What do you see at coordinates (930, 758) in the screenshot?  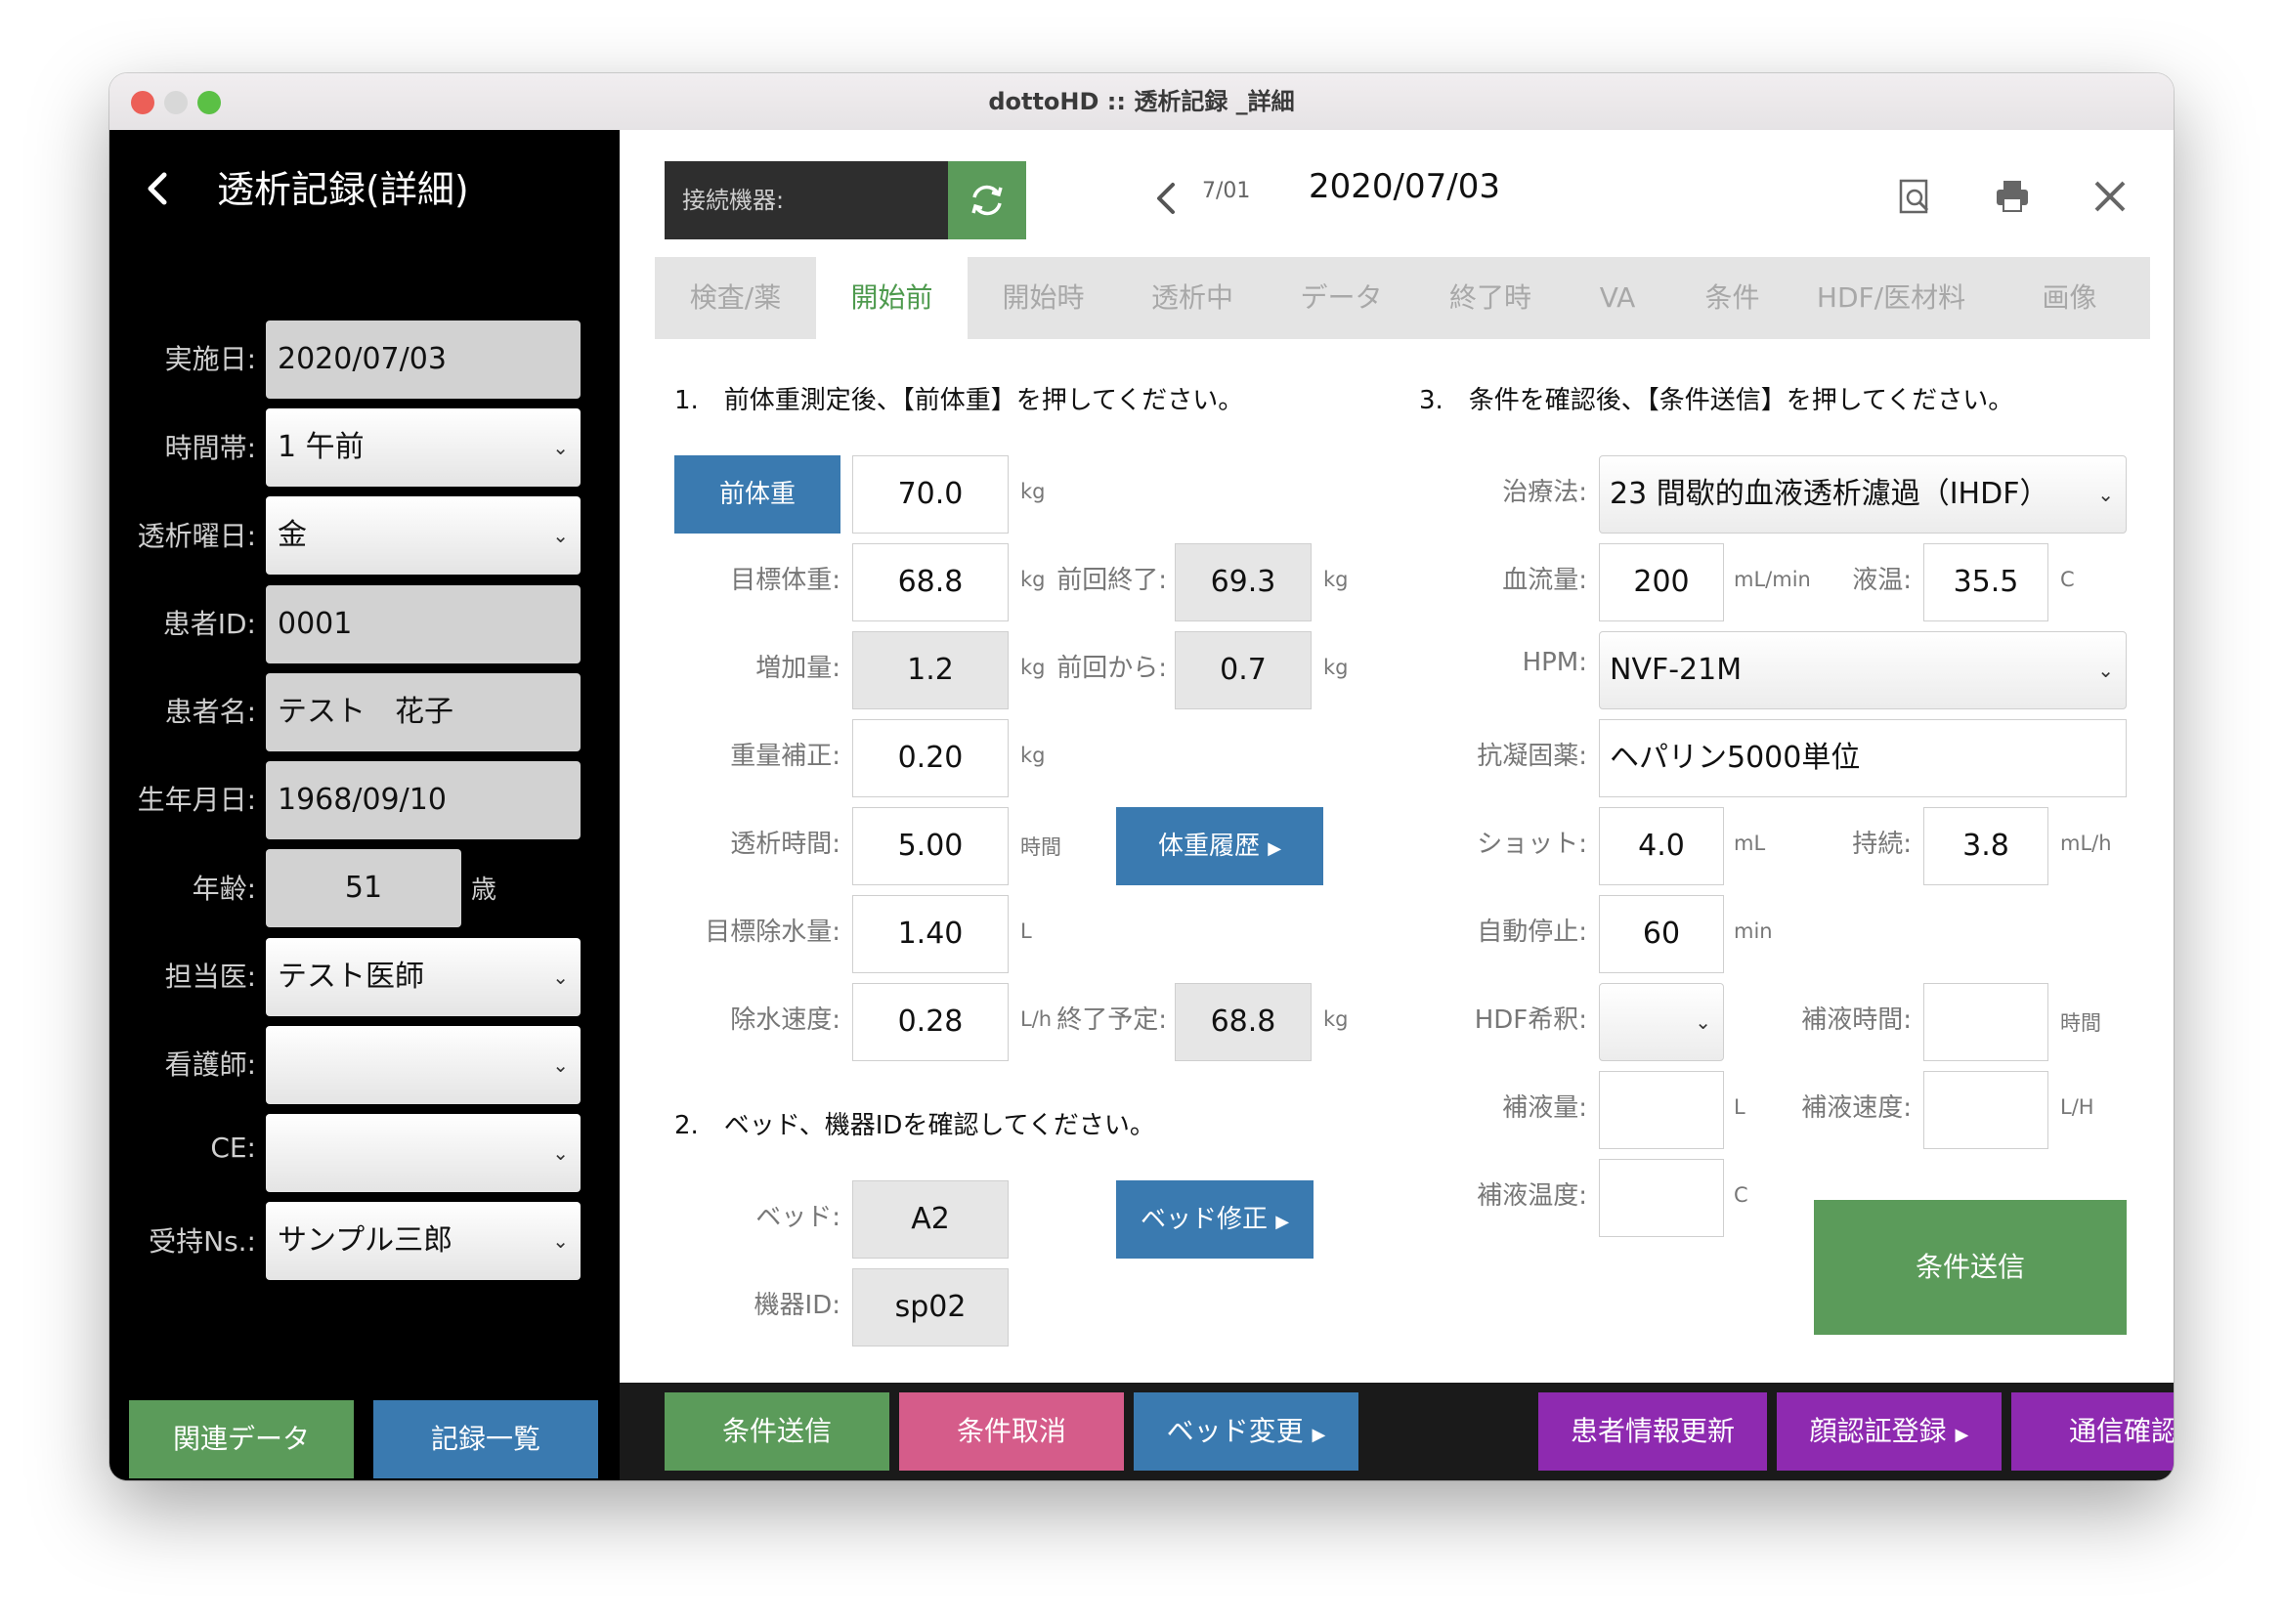 I see `correction-field: 0.20` at bounding box center [930, 758].